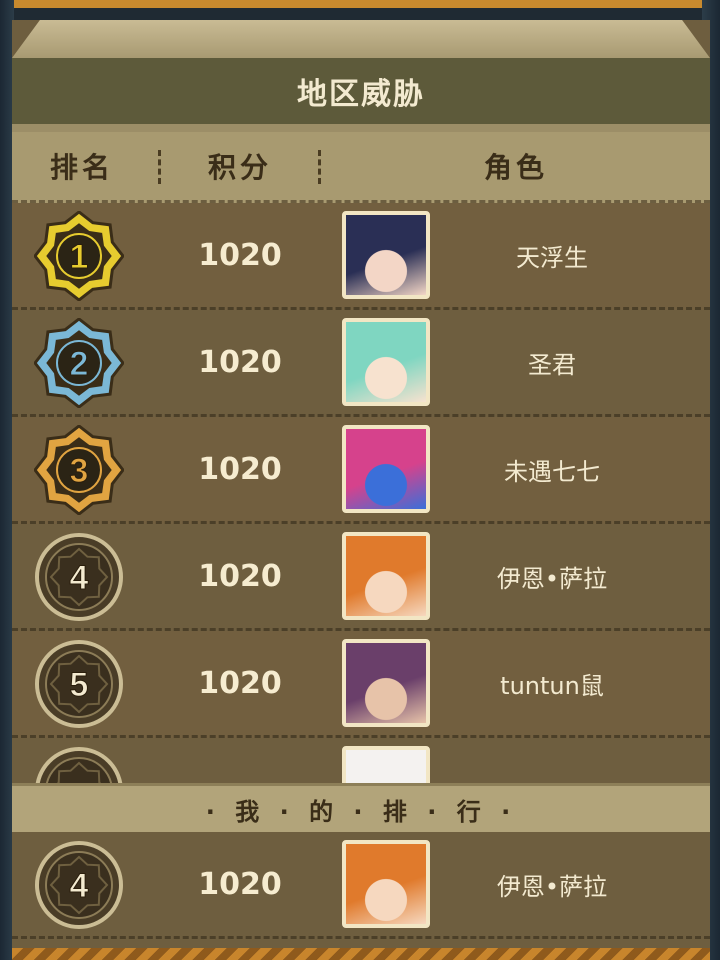  What do you see at coordinates (361, 167) in the screenshot?
I see `table-header: 排名 积分 角色` at bounding box center [361, 167].